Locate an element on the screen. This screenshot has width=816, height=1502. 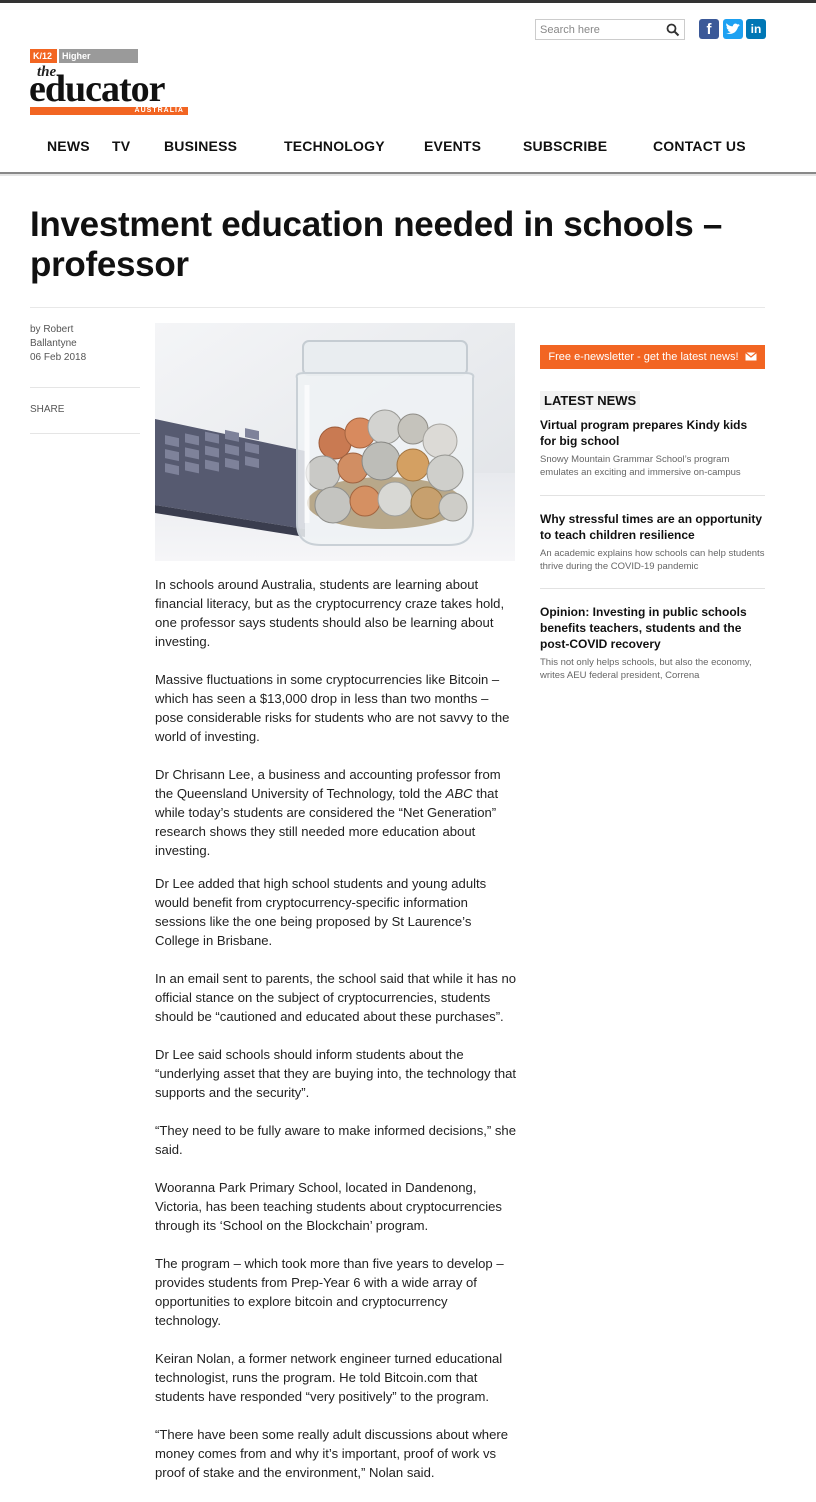
linkedin-glyph: in is located at coordinates (756, 29).